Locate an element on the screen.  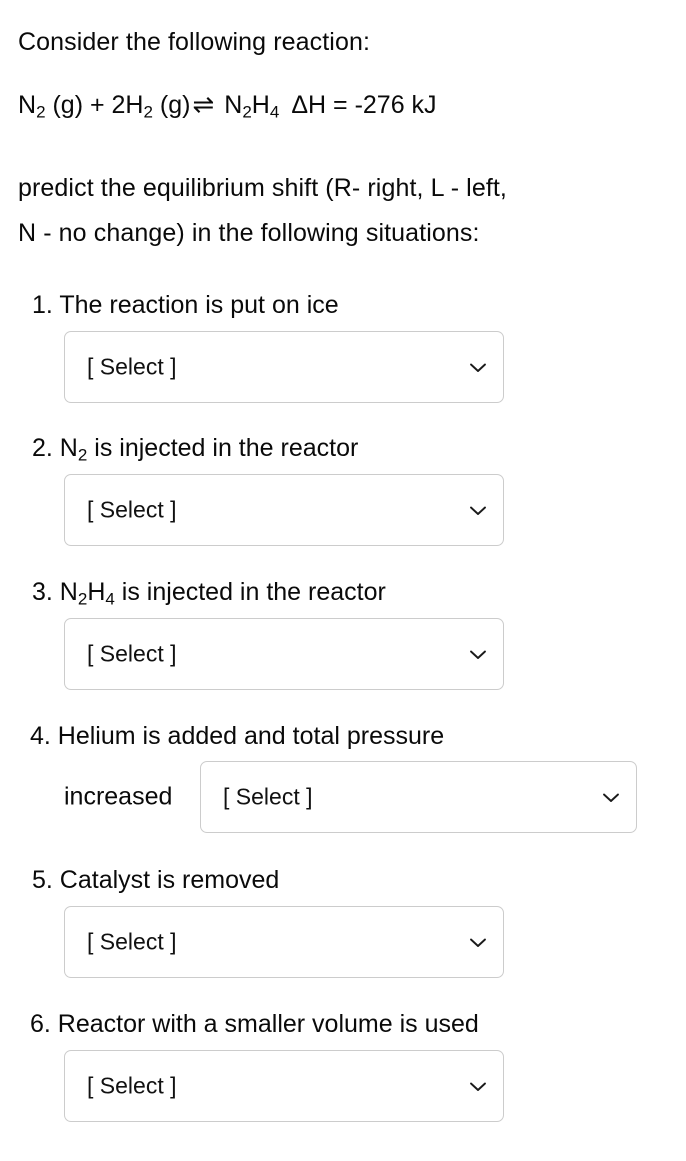
question-item-5: 5. Catalyst is removed [ Select ] is located at coordinates (343, 920).